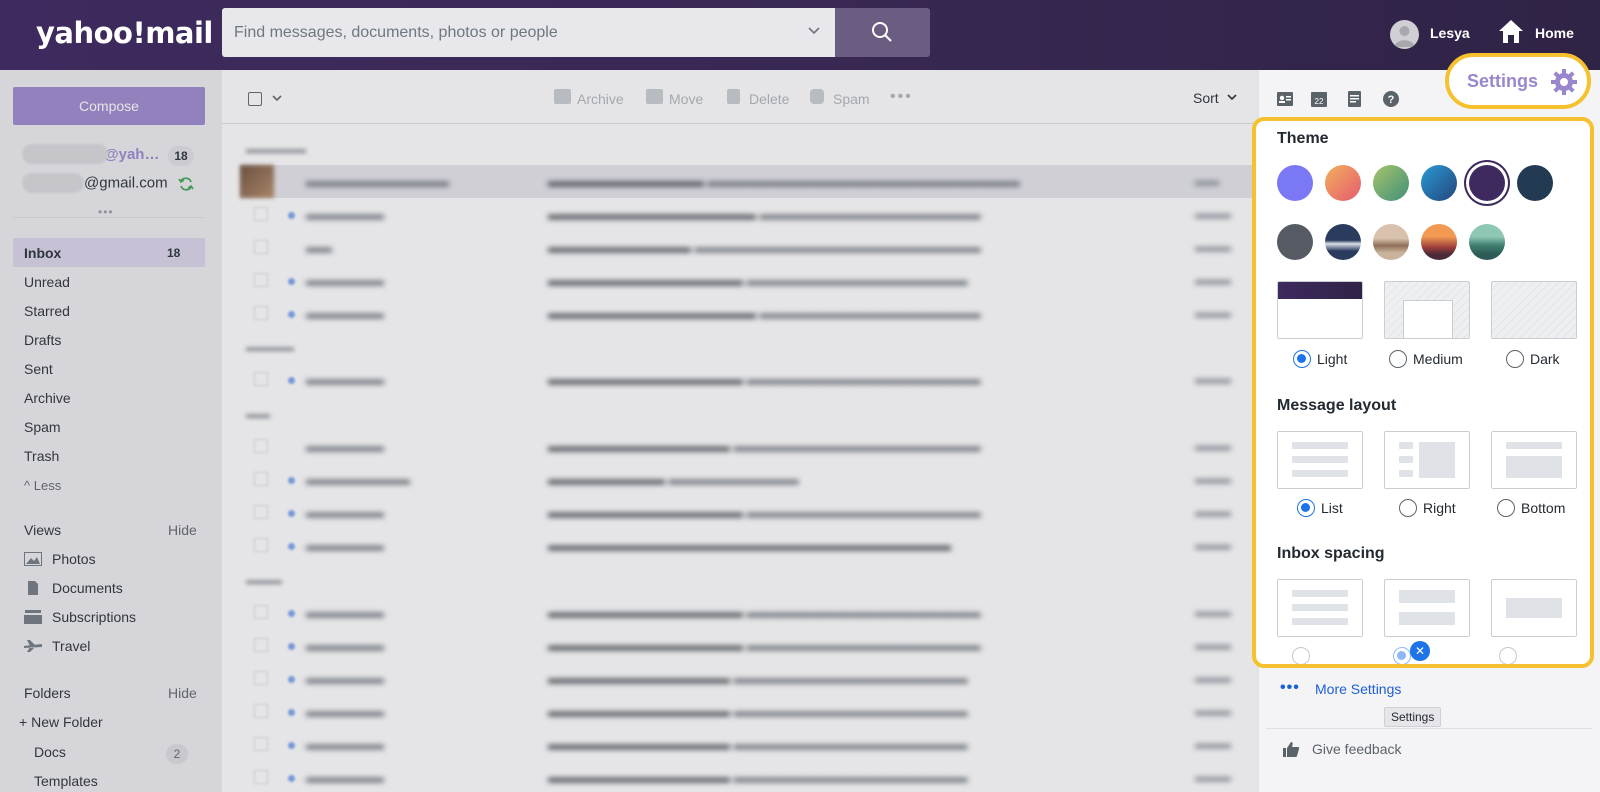  What do you see at coordinates (1554, 33) in the screenshot?
I see `home-link: Home` at bounding box center [1554, 33].